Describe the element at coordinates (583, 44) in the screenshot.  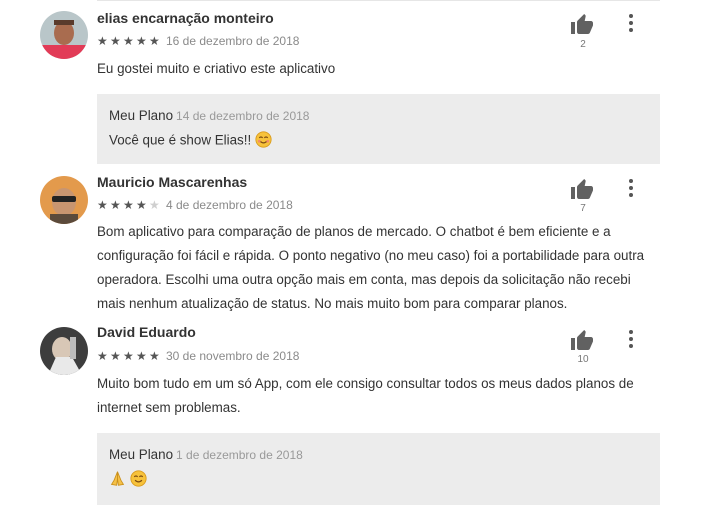
I see `like-count: 2` at that location.